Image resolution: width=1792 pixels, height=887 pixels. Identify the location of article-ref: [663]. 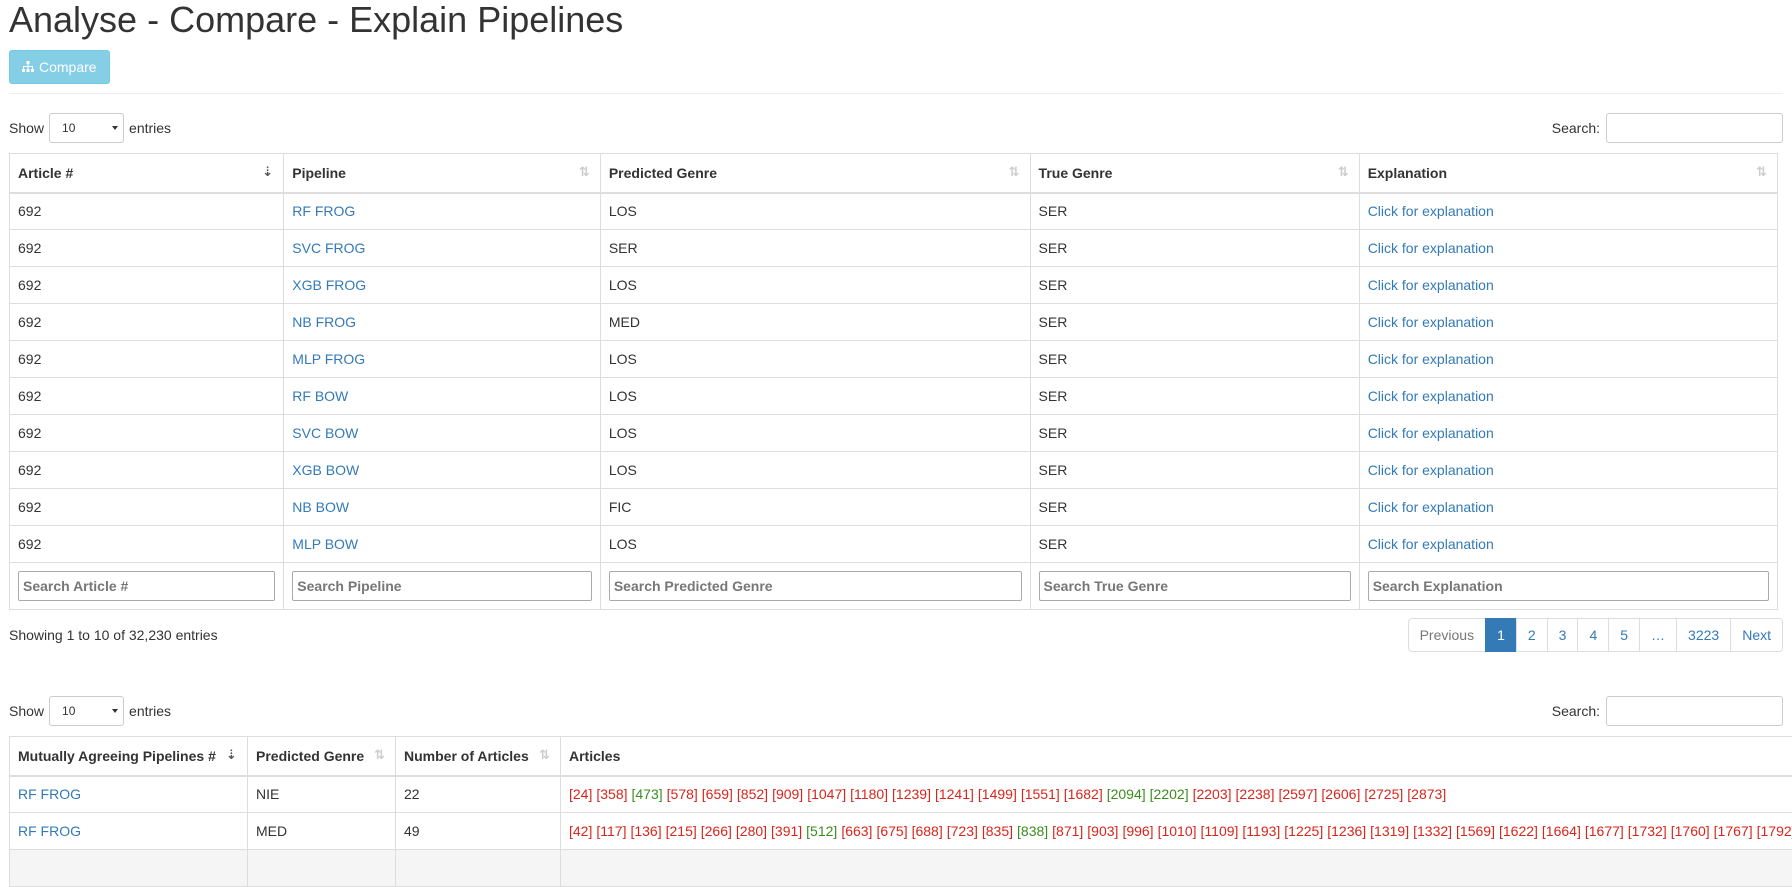
(856, 831).